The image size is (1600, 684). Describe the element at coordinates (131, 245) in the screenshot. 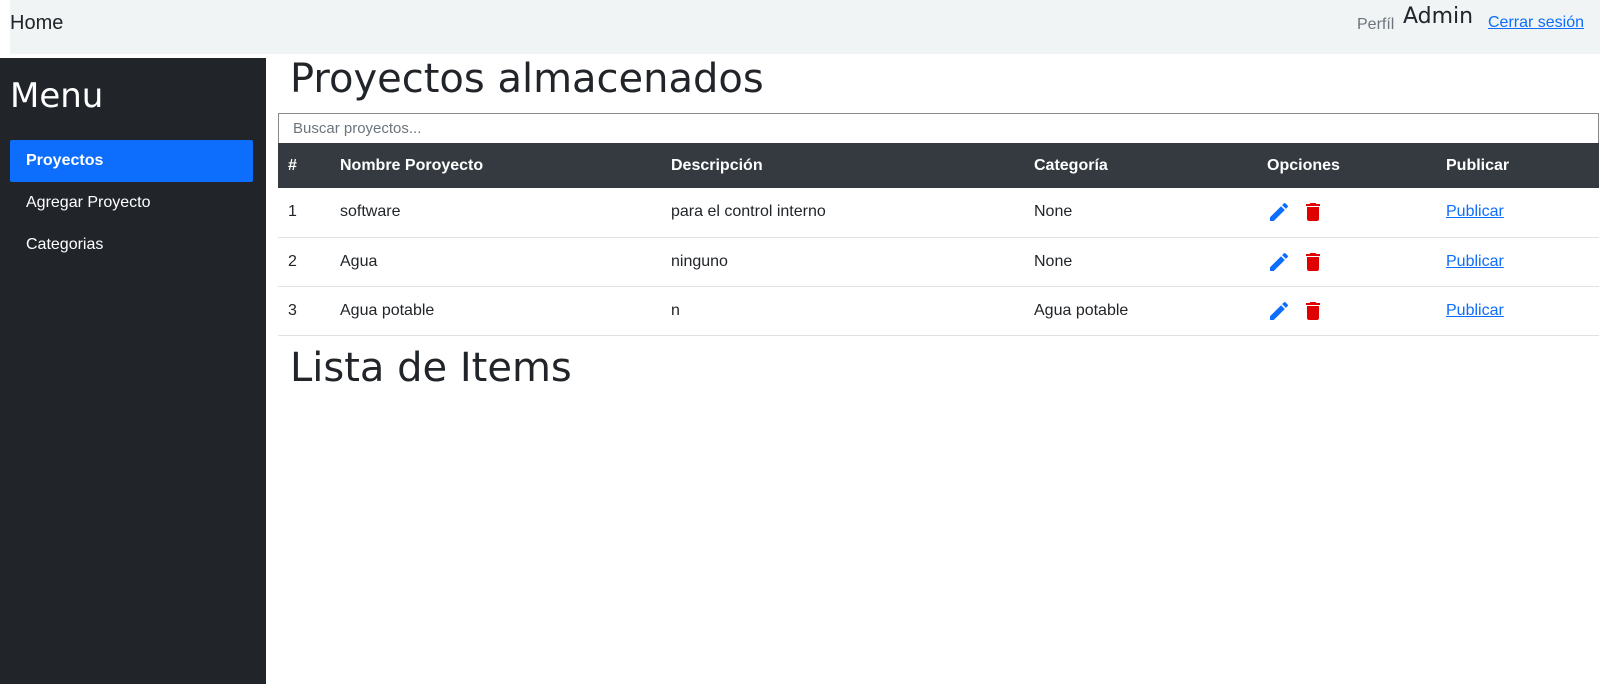

I see `sidebar-item-categorias: Categorias` at that location.